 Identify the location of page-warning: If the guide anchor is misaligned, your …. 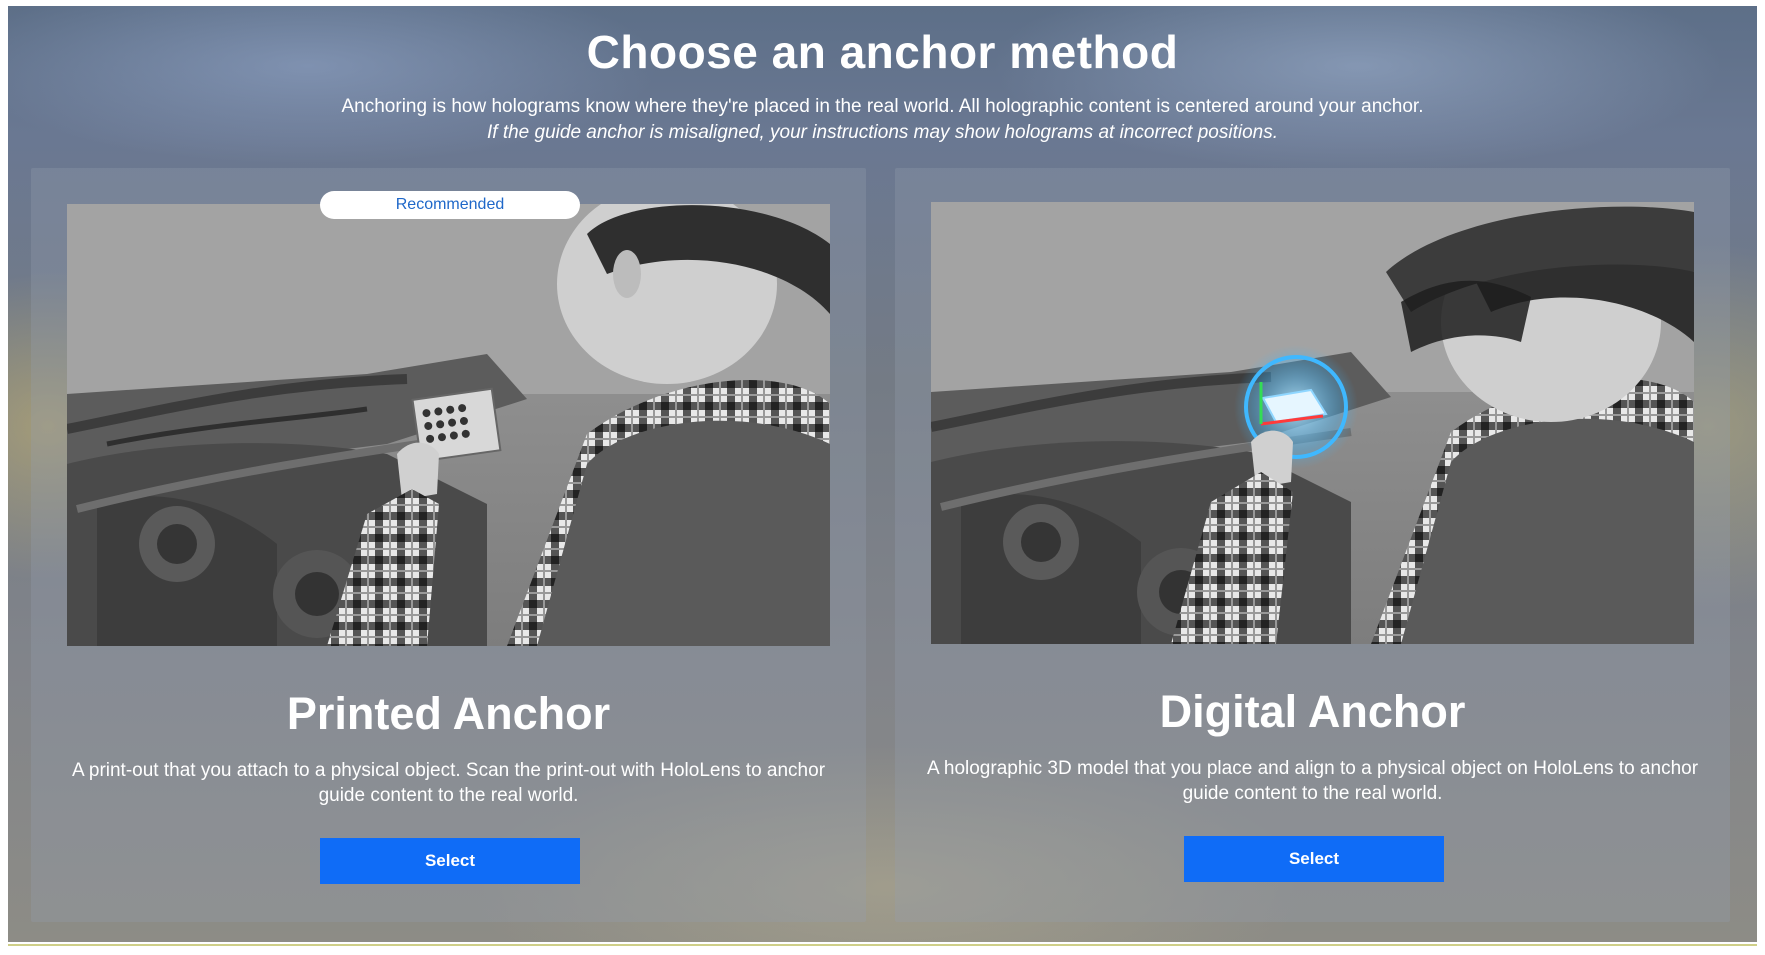
(882, 132).